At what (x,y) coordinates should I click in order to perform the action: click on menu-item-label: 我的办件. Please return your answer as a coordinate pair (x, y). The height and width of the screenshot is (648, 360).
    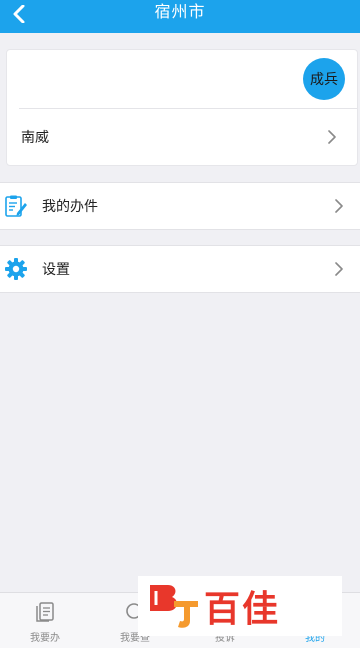
    Looking at the image, I should click on (70, 207).